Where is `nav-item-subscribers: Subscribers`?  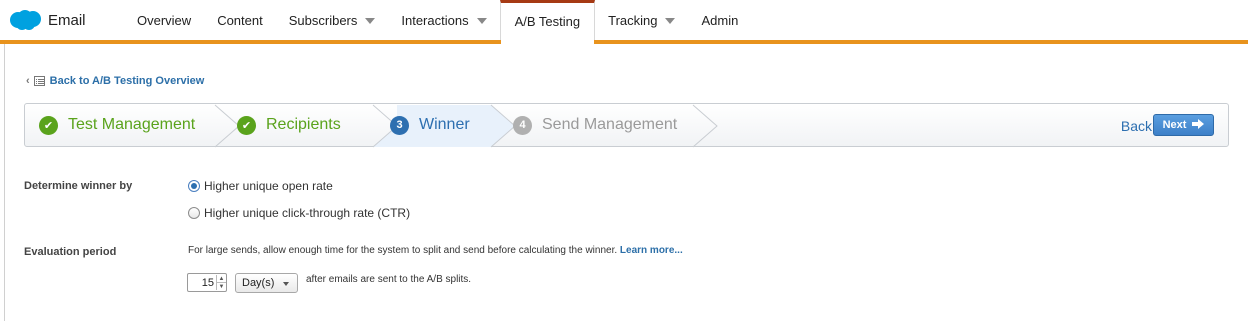
nav-item-subscribers: Subscribers is located at coordinates (332, 20).